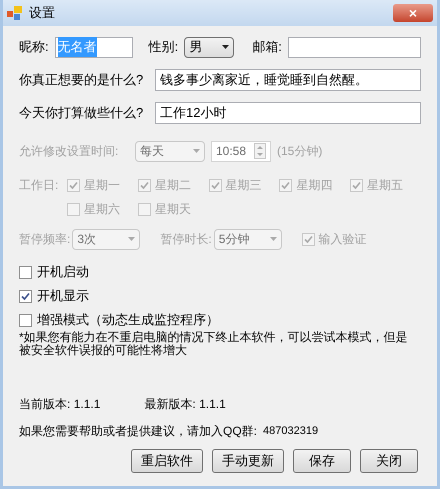  I want to click on time-note: (15分钟), so click(299, 151).